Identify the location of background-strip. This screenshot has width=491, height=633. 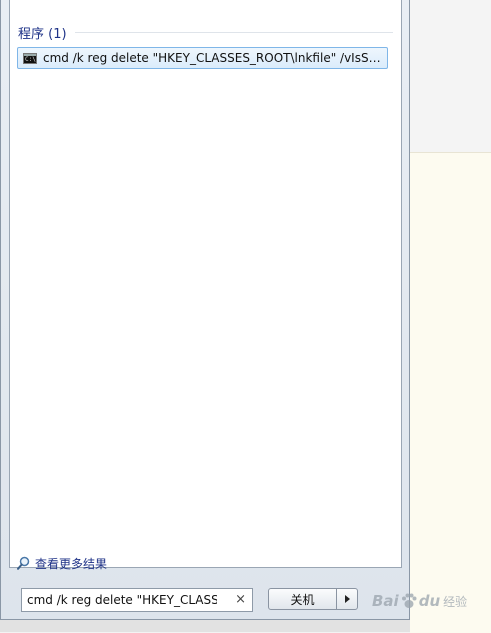
(205, 626).